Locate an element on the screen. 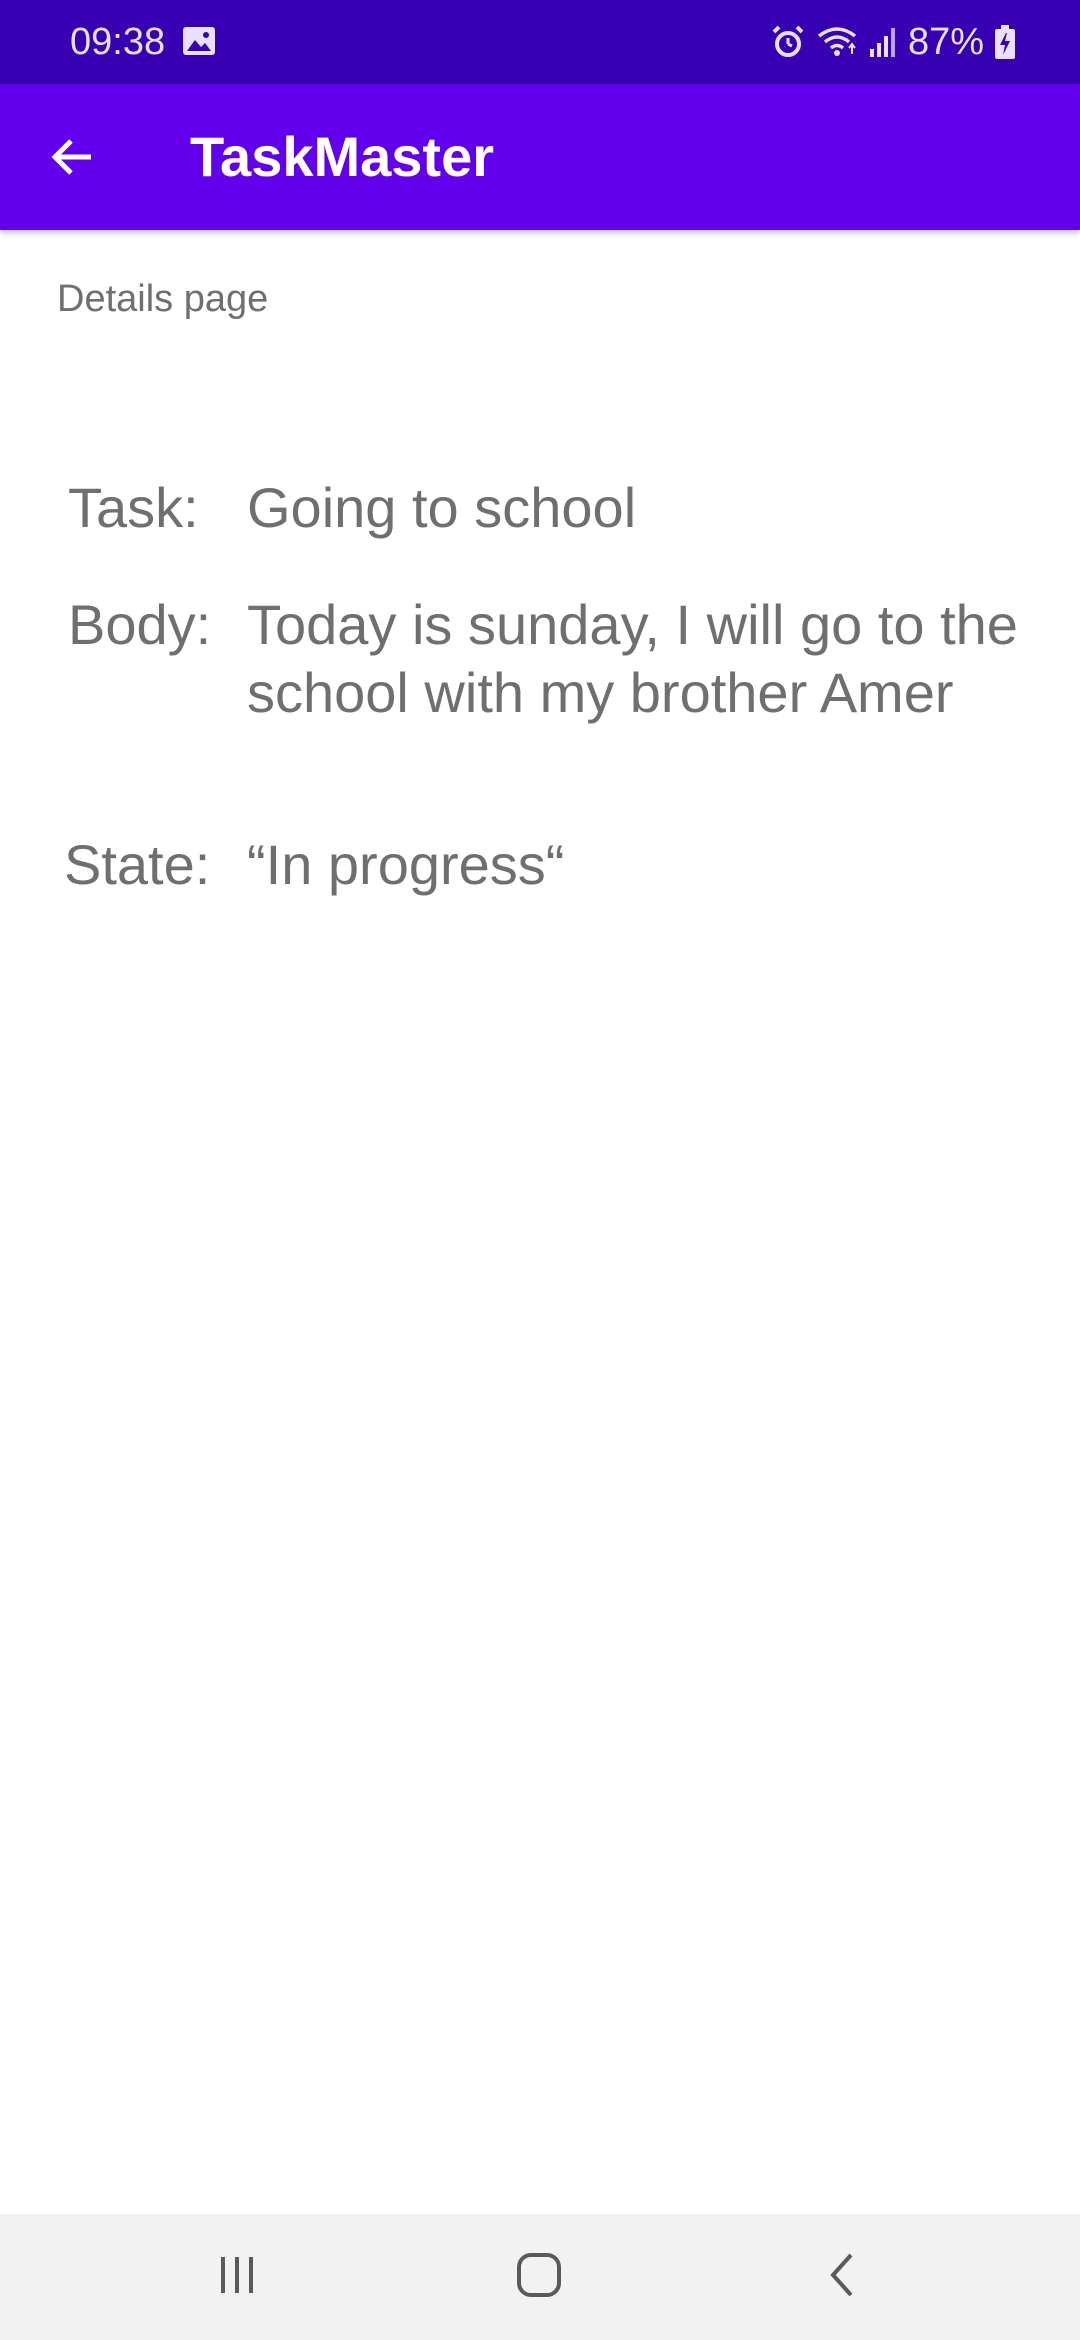  recent-apps-icon is located at coordinates (237, 2277).